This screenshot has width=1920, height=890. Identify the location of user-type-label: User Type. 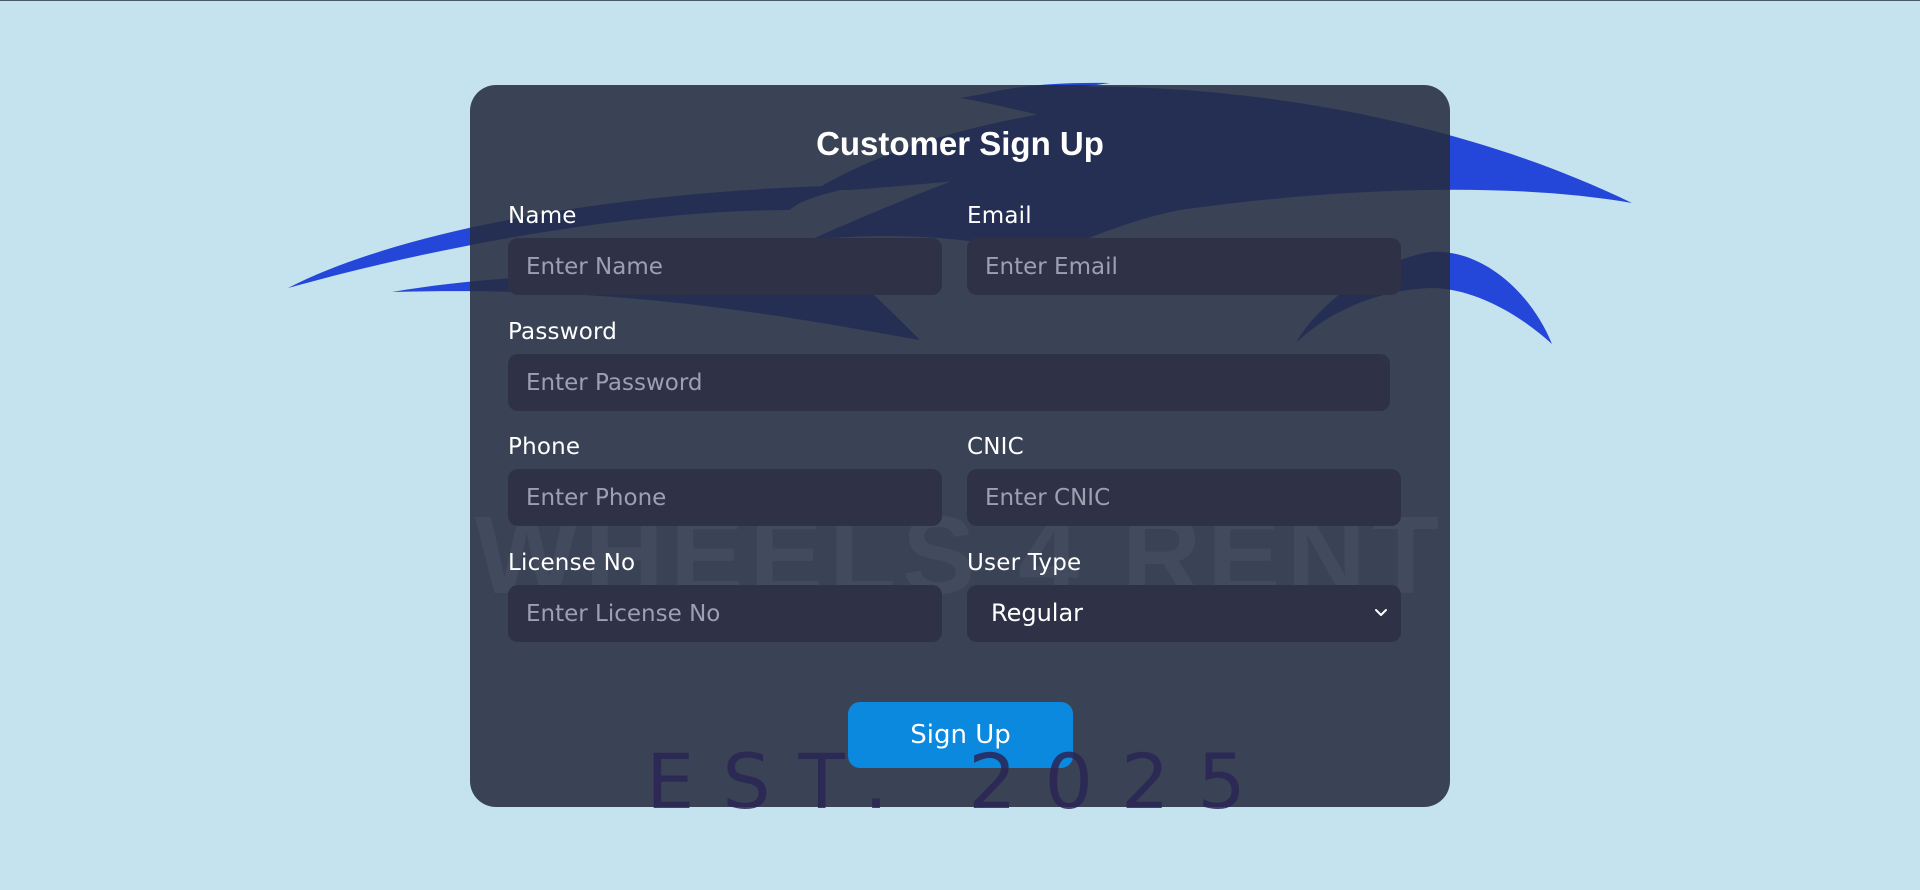
(1024, 563).